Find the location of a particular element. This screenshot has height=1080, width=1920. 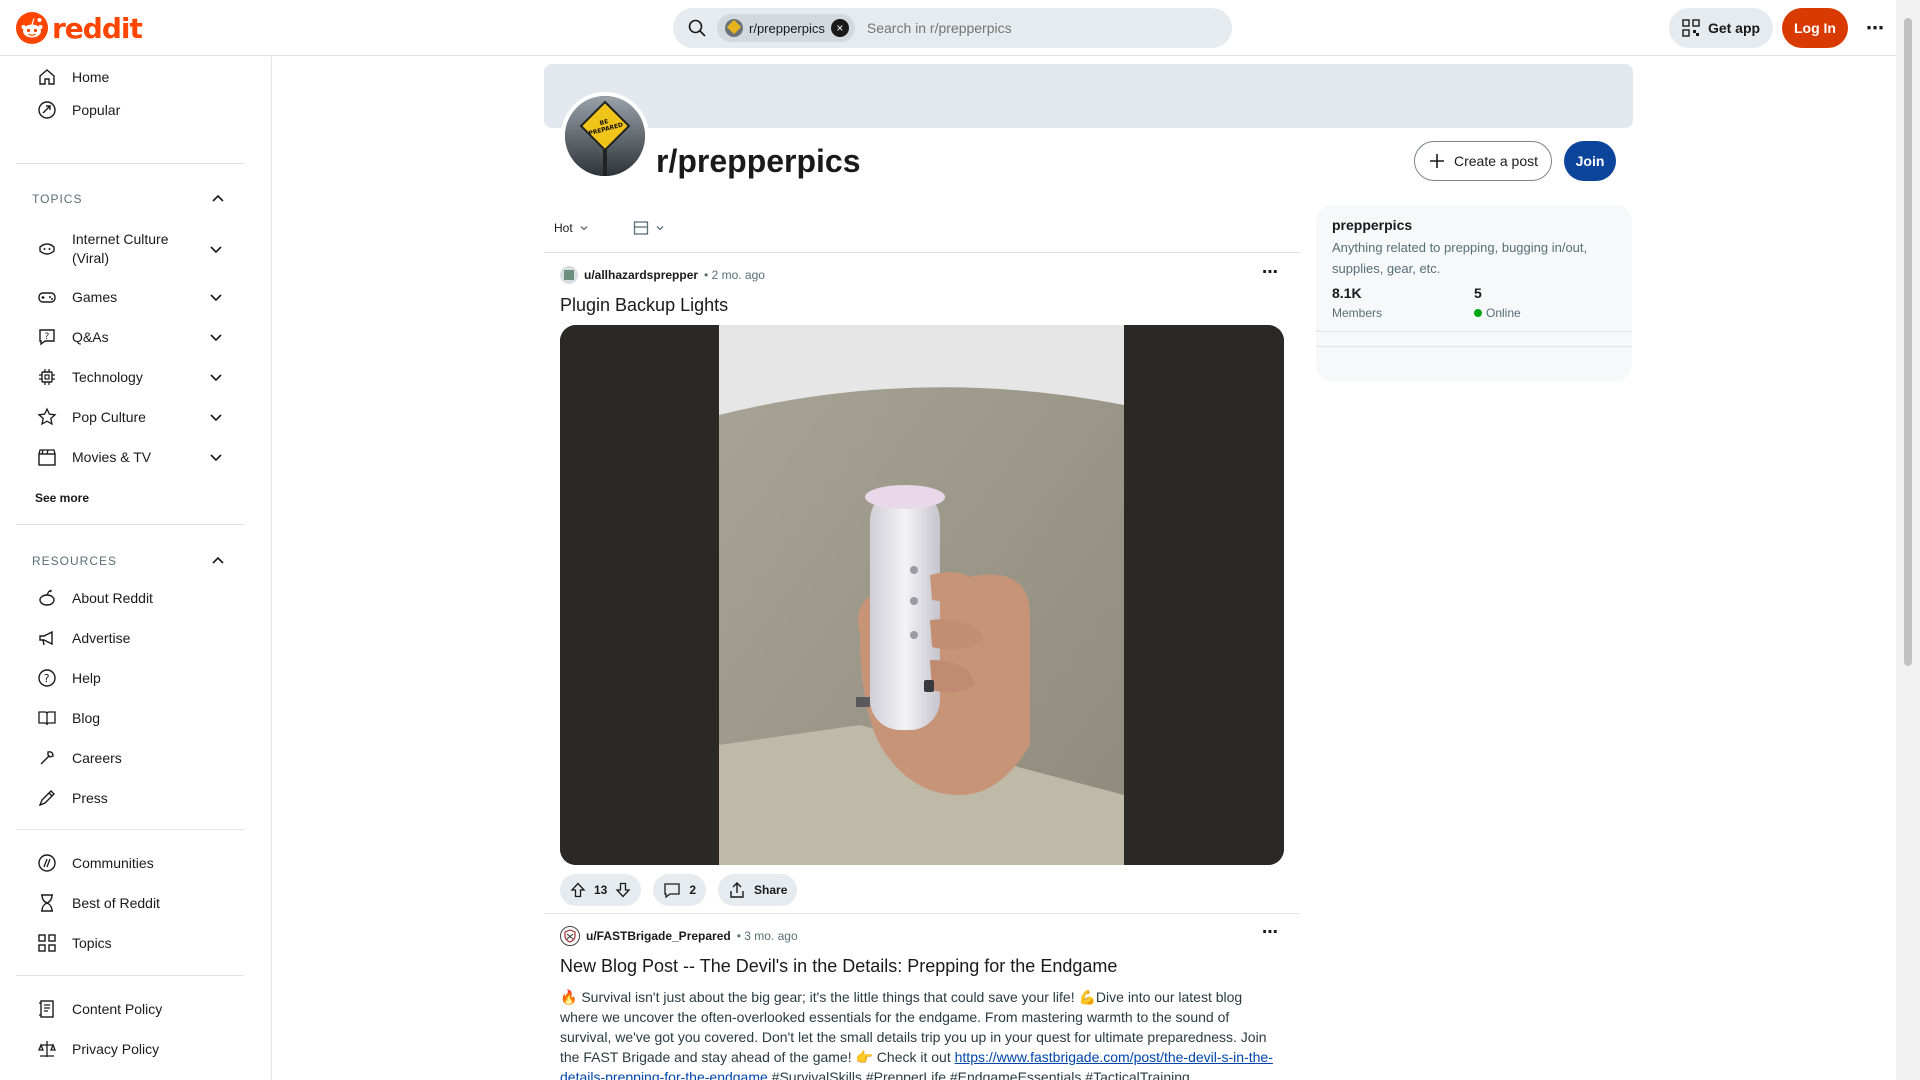

vote-count: 13 is located at coordinates (601, 890).